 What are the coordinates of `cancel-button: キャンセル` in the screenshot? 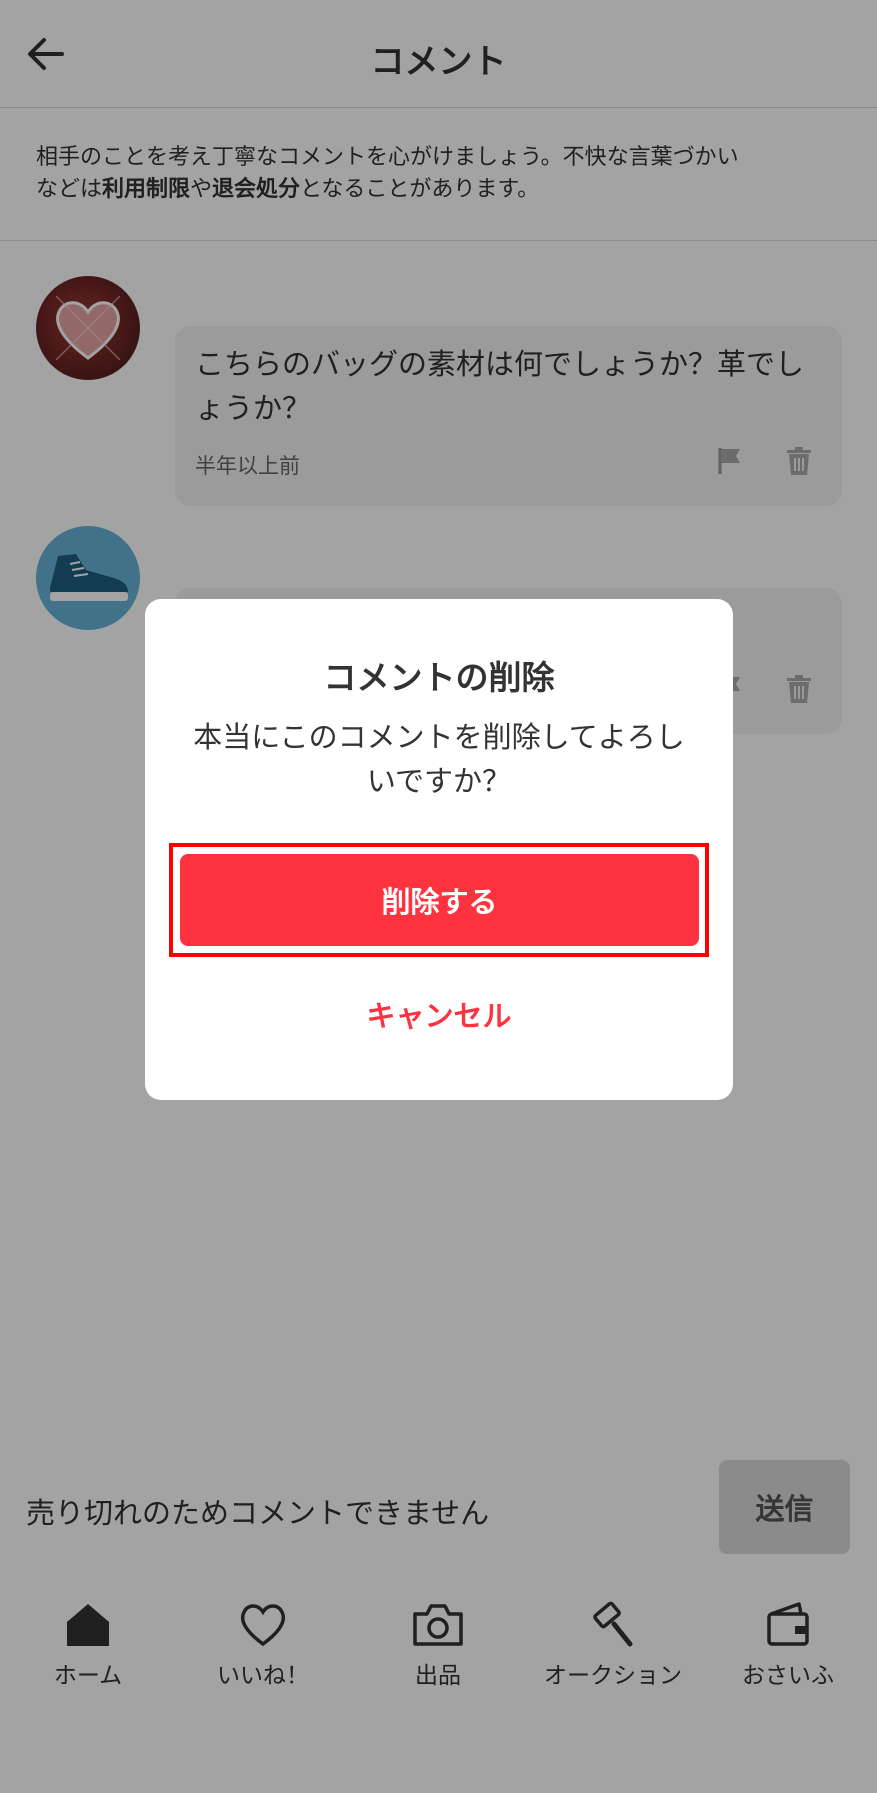 It's located at (439, 1014).